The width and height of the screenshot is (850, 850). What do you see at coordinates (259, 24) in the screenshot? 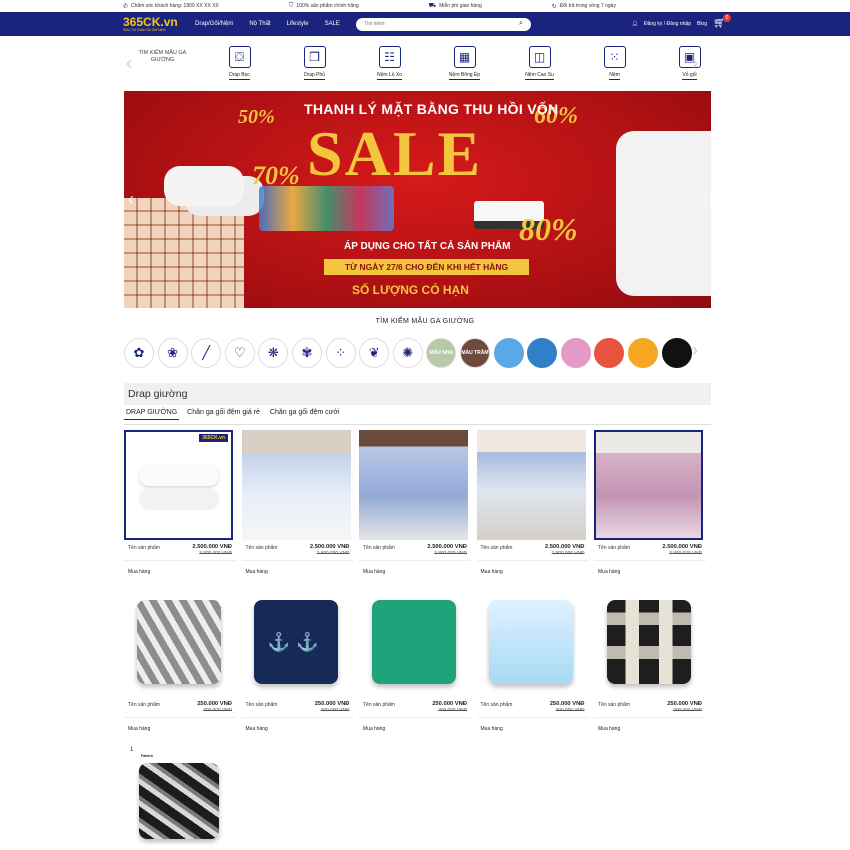
I see `nav-link-noi-that: Nộ Thất` at bounding box center [259, 24].